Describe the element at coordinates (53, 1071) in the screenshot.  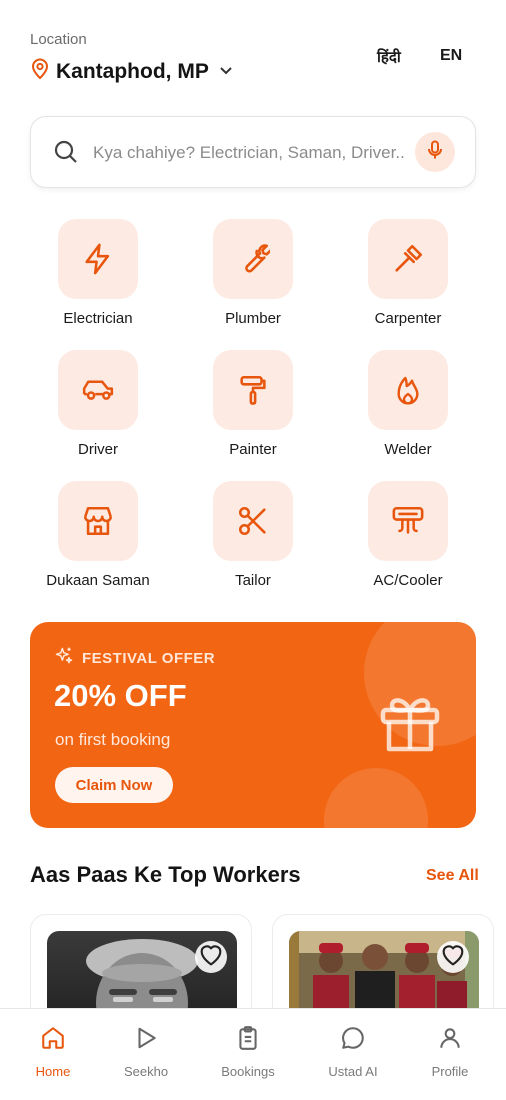
I see `nav-label: Home` at that location.